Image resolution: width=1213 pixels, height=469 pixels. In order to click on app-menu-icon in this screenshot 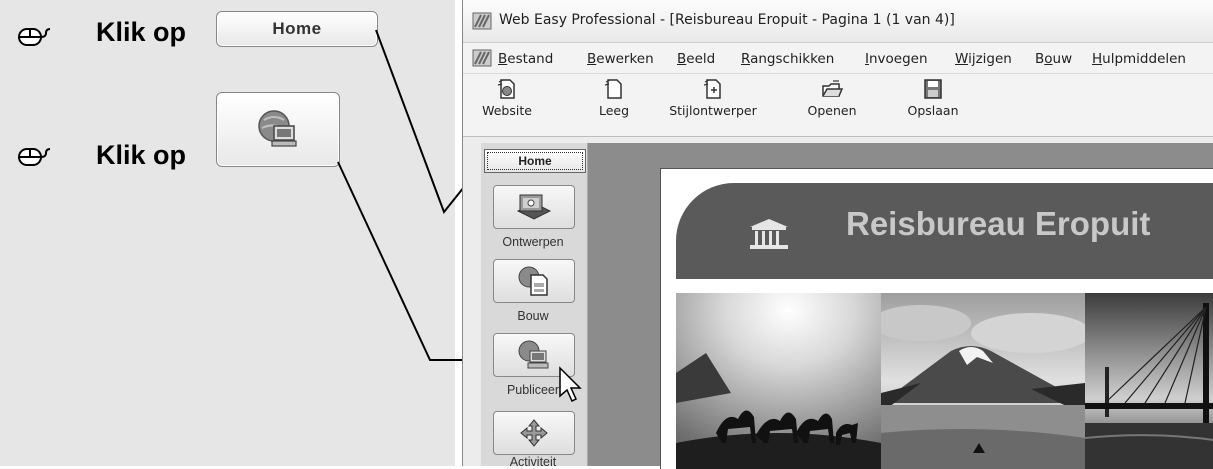, I will do `click(482, 58)`.